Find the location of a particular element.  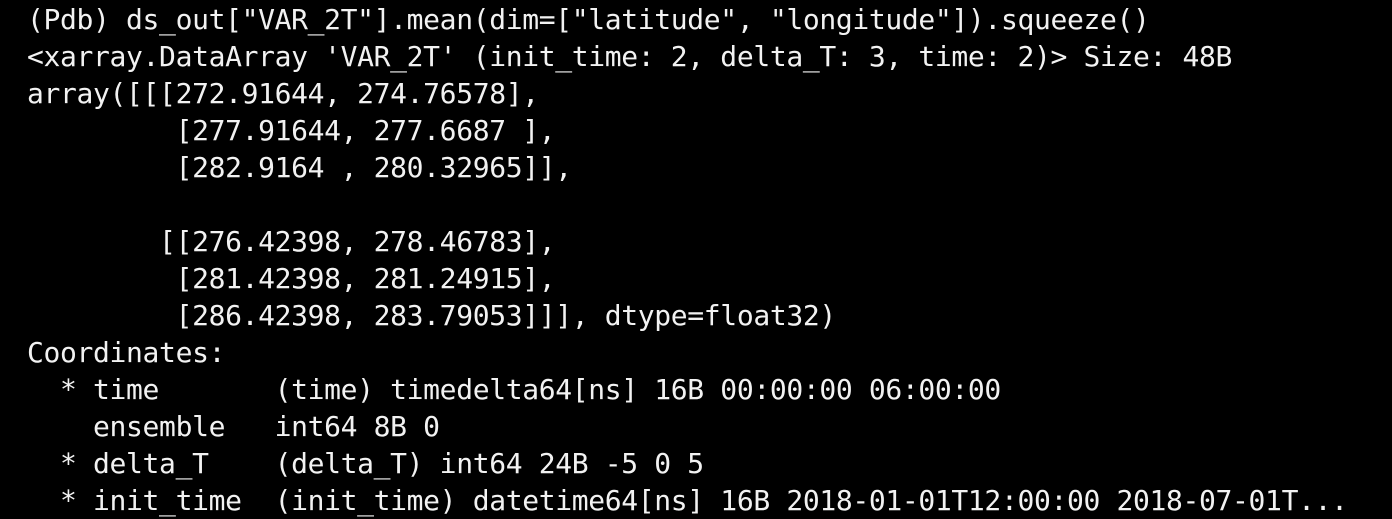

coordinates-heading: Coordinates: is located at coordinates (126, 352).